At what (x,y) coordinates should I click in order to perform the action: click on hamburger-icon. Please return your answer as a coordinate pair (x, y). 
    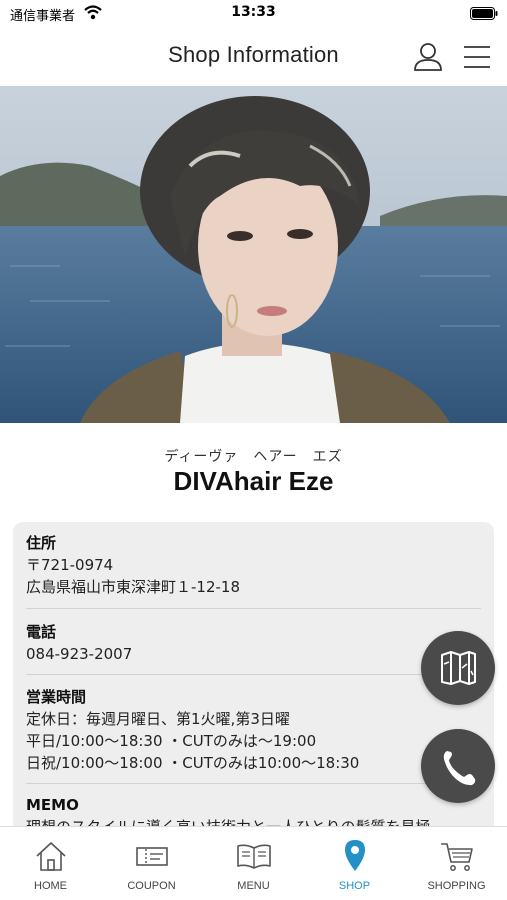
    Looking at the image, I should click on (477, 57).